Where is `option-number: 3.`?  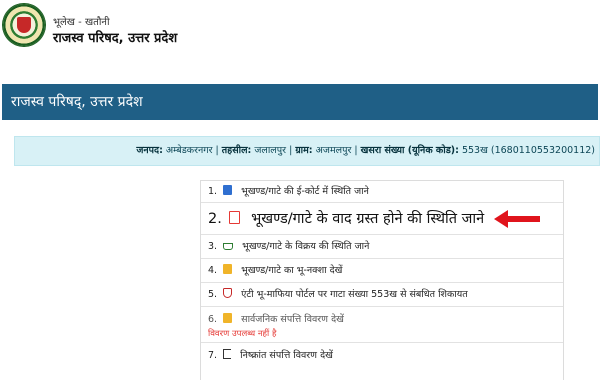
option-number: 3. is located at coordinates (213, 246).